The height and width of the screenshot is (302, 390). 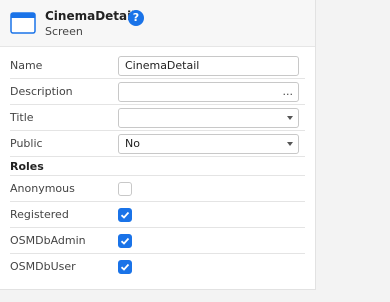 What do you see at coordinates (23, 23) in the screenshot?
I see `screen-window-icon` at bounding box center [23, 23].